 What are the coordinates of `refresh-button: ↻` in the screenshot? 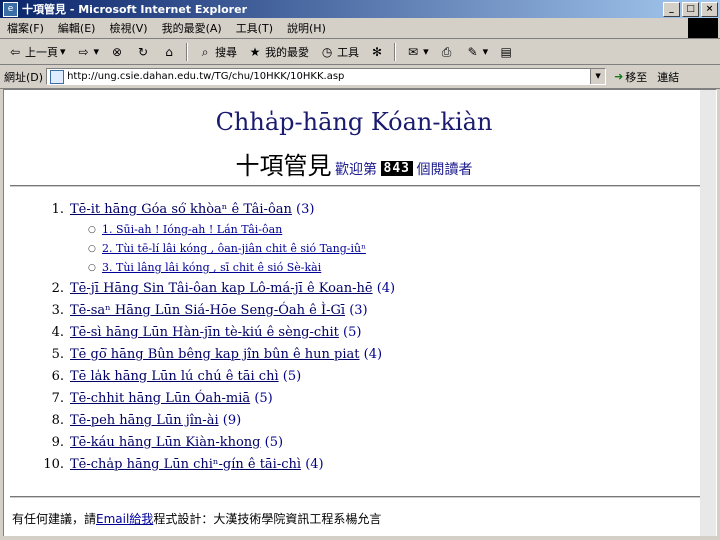 It's located at (143, 52).